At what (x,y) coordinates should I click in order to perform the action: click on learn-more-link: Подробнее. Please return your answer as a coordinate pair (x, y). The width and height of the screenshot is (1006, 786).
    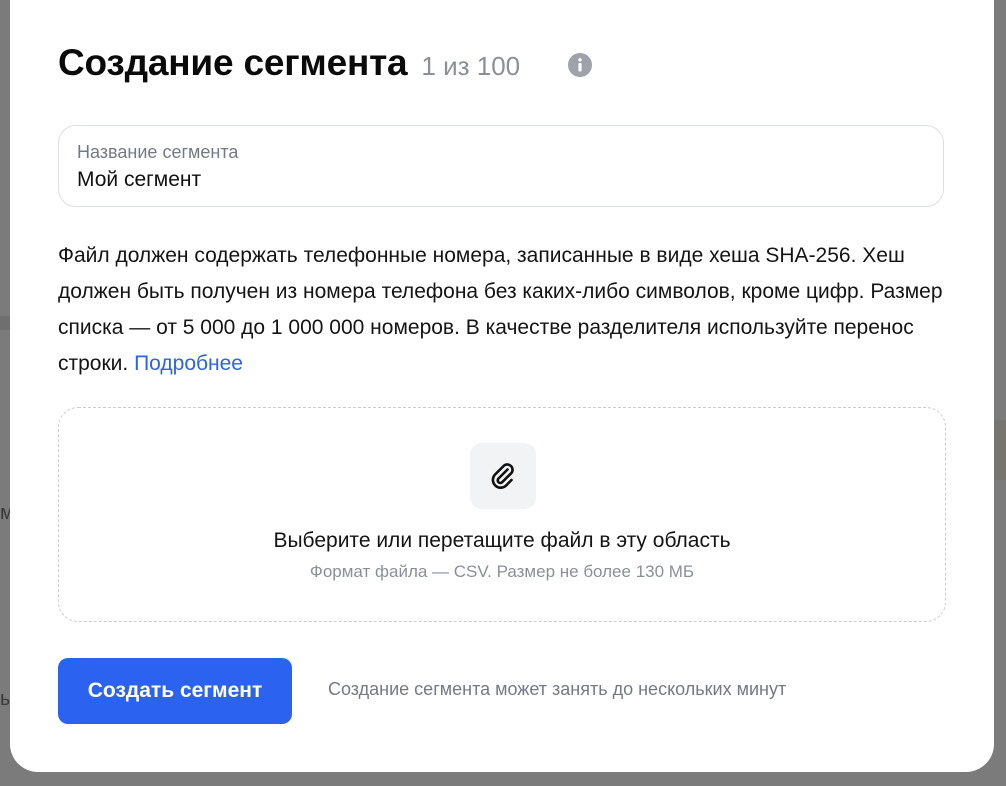
    Looking at the image, I should click on (188, 363).